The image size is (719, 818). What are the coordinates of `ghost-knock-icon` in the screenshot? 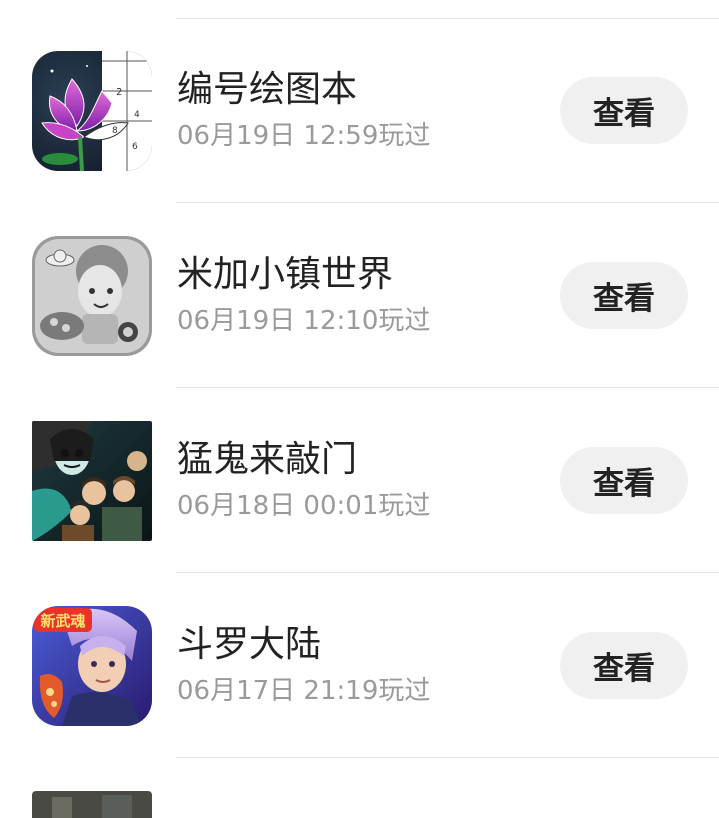 It's located at (92, 481).